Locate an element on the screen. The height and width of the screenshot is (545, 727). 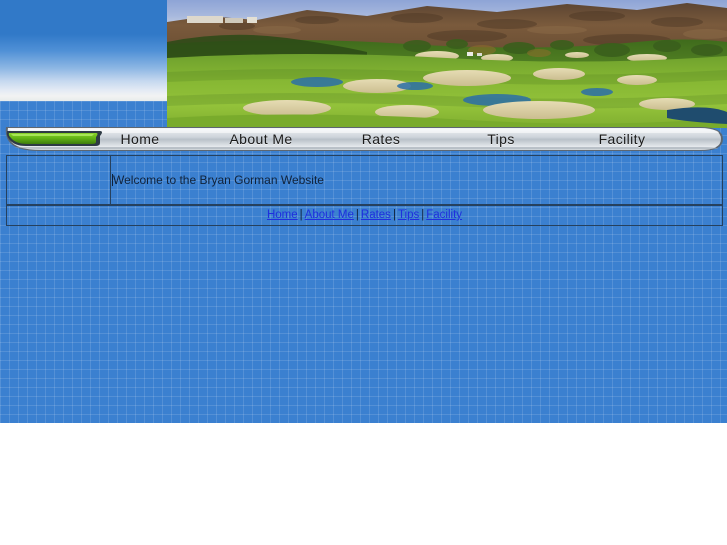
main-navigation: Home About Me Rates Tips Facility is located at coordinates (363, 139).